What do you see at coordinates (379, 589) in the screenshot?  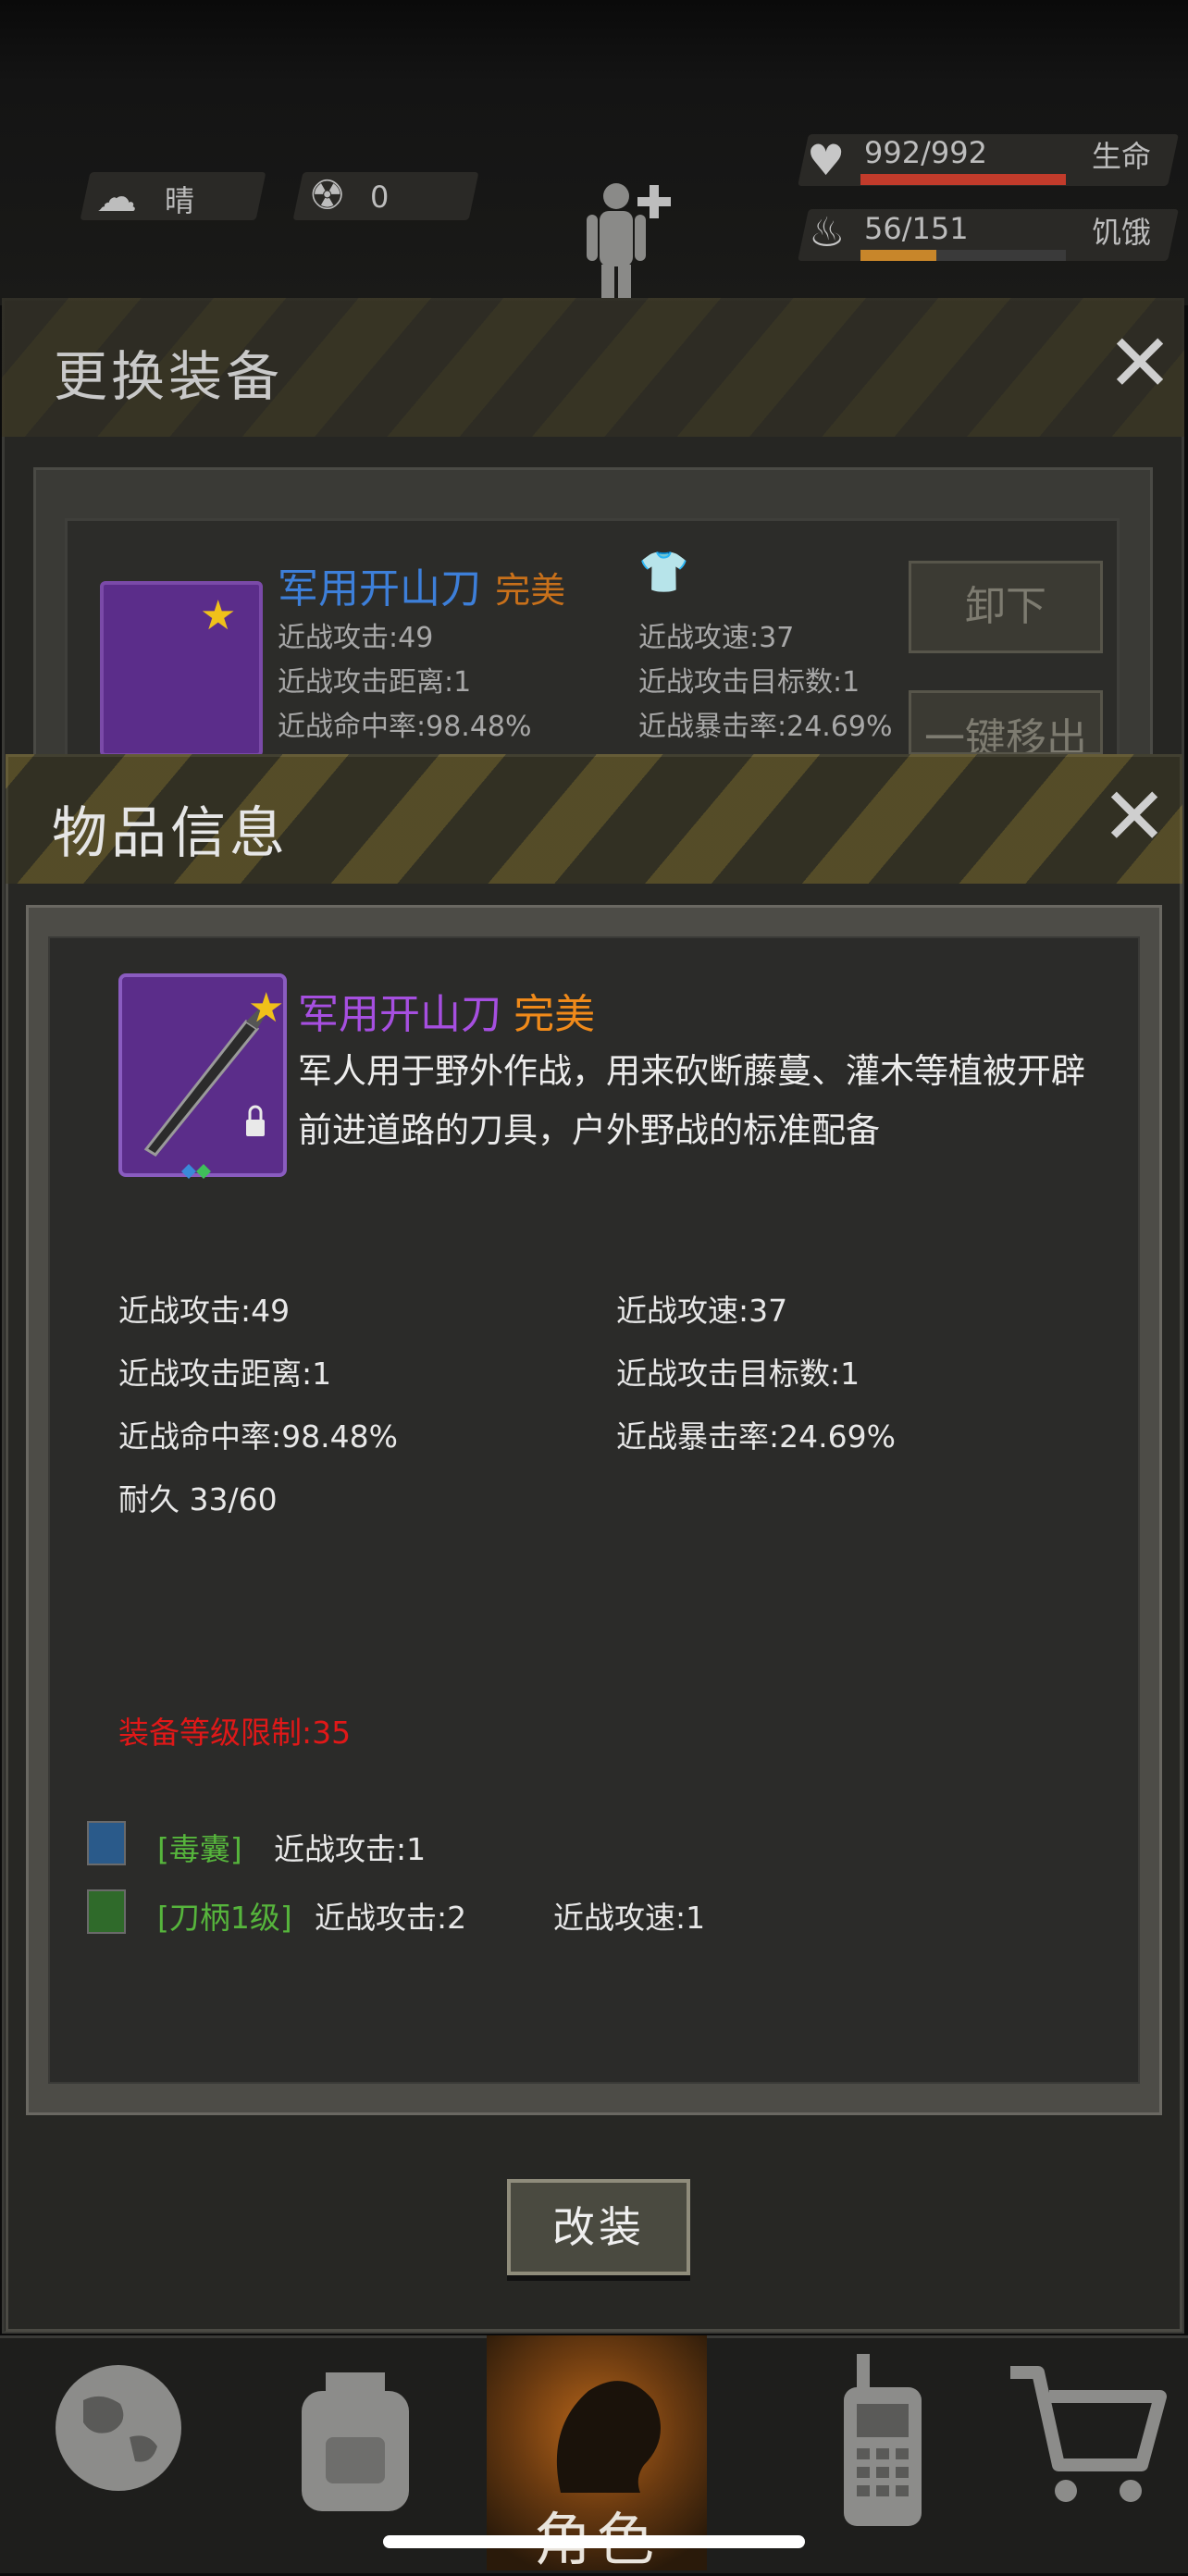 I see `equipped-item-name: 军用开山刀` at bounding box center [379, 589].